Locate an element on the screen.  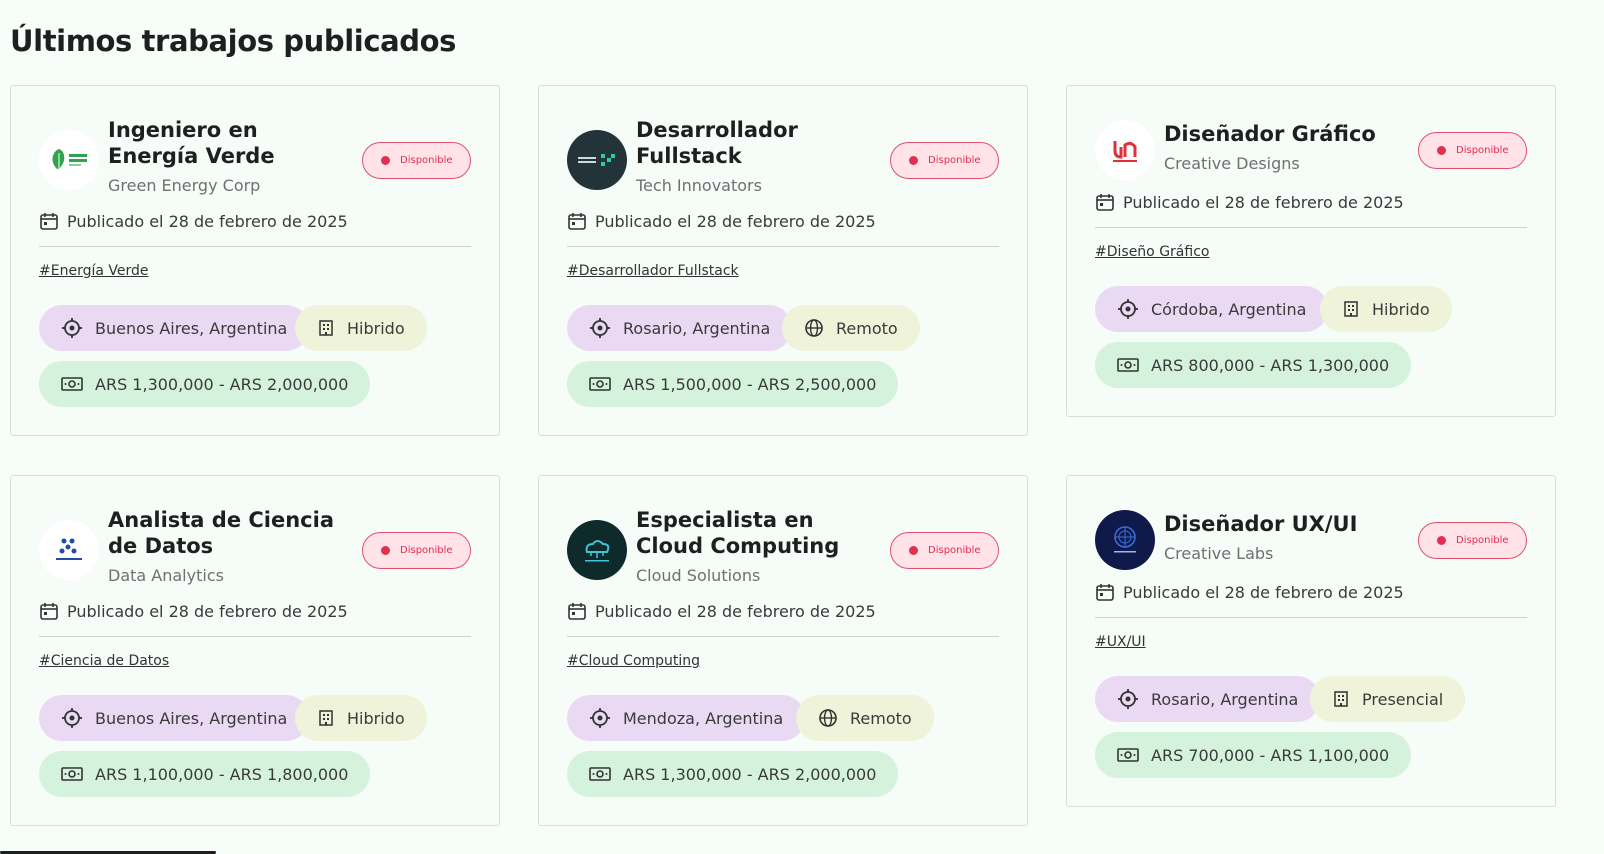
location-label: Rosario, Argentina is located at coordinates (697, 328).